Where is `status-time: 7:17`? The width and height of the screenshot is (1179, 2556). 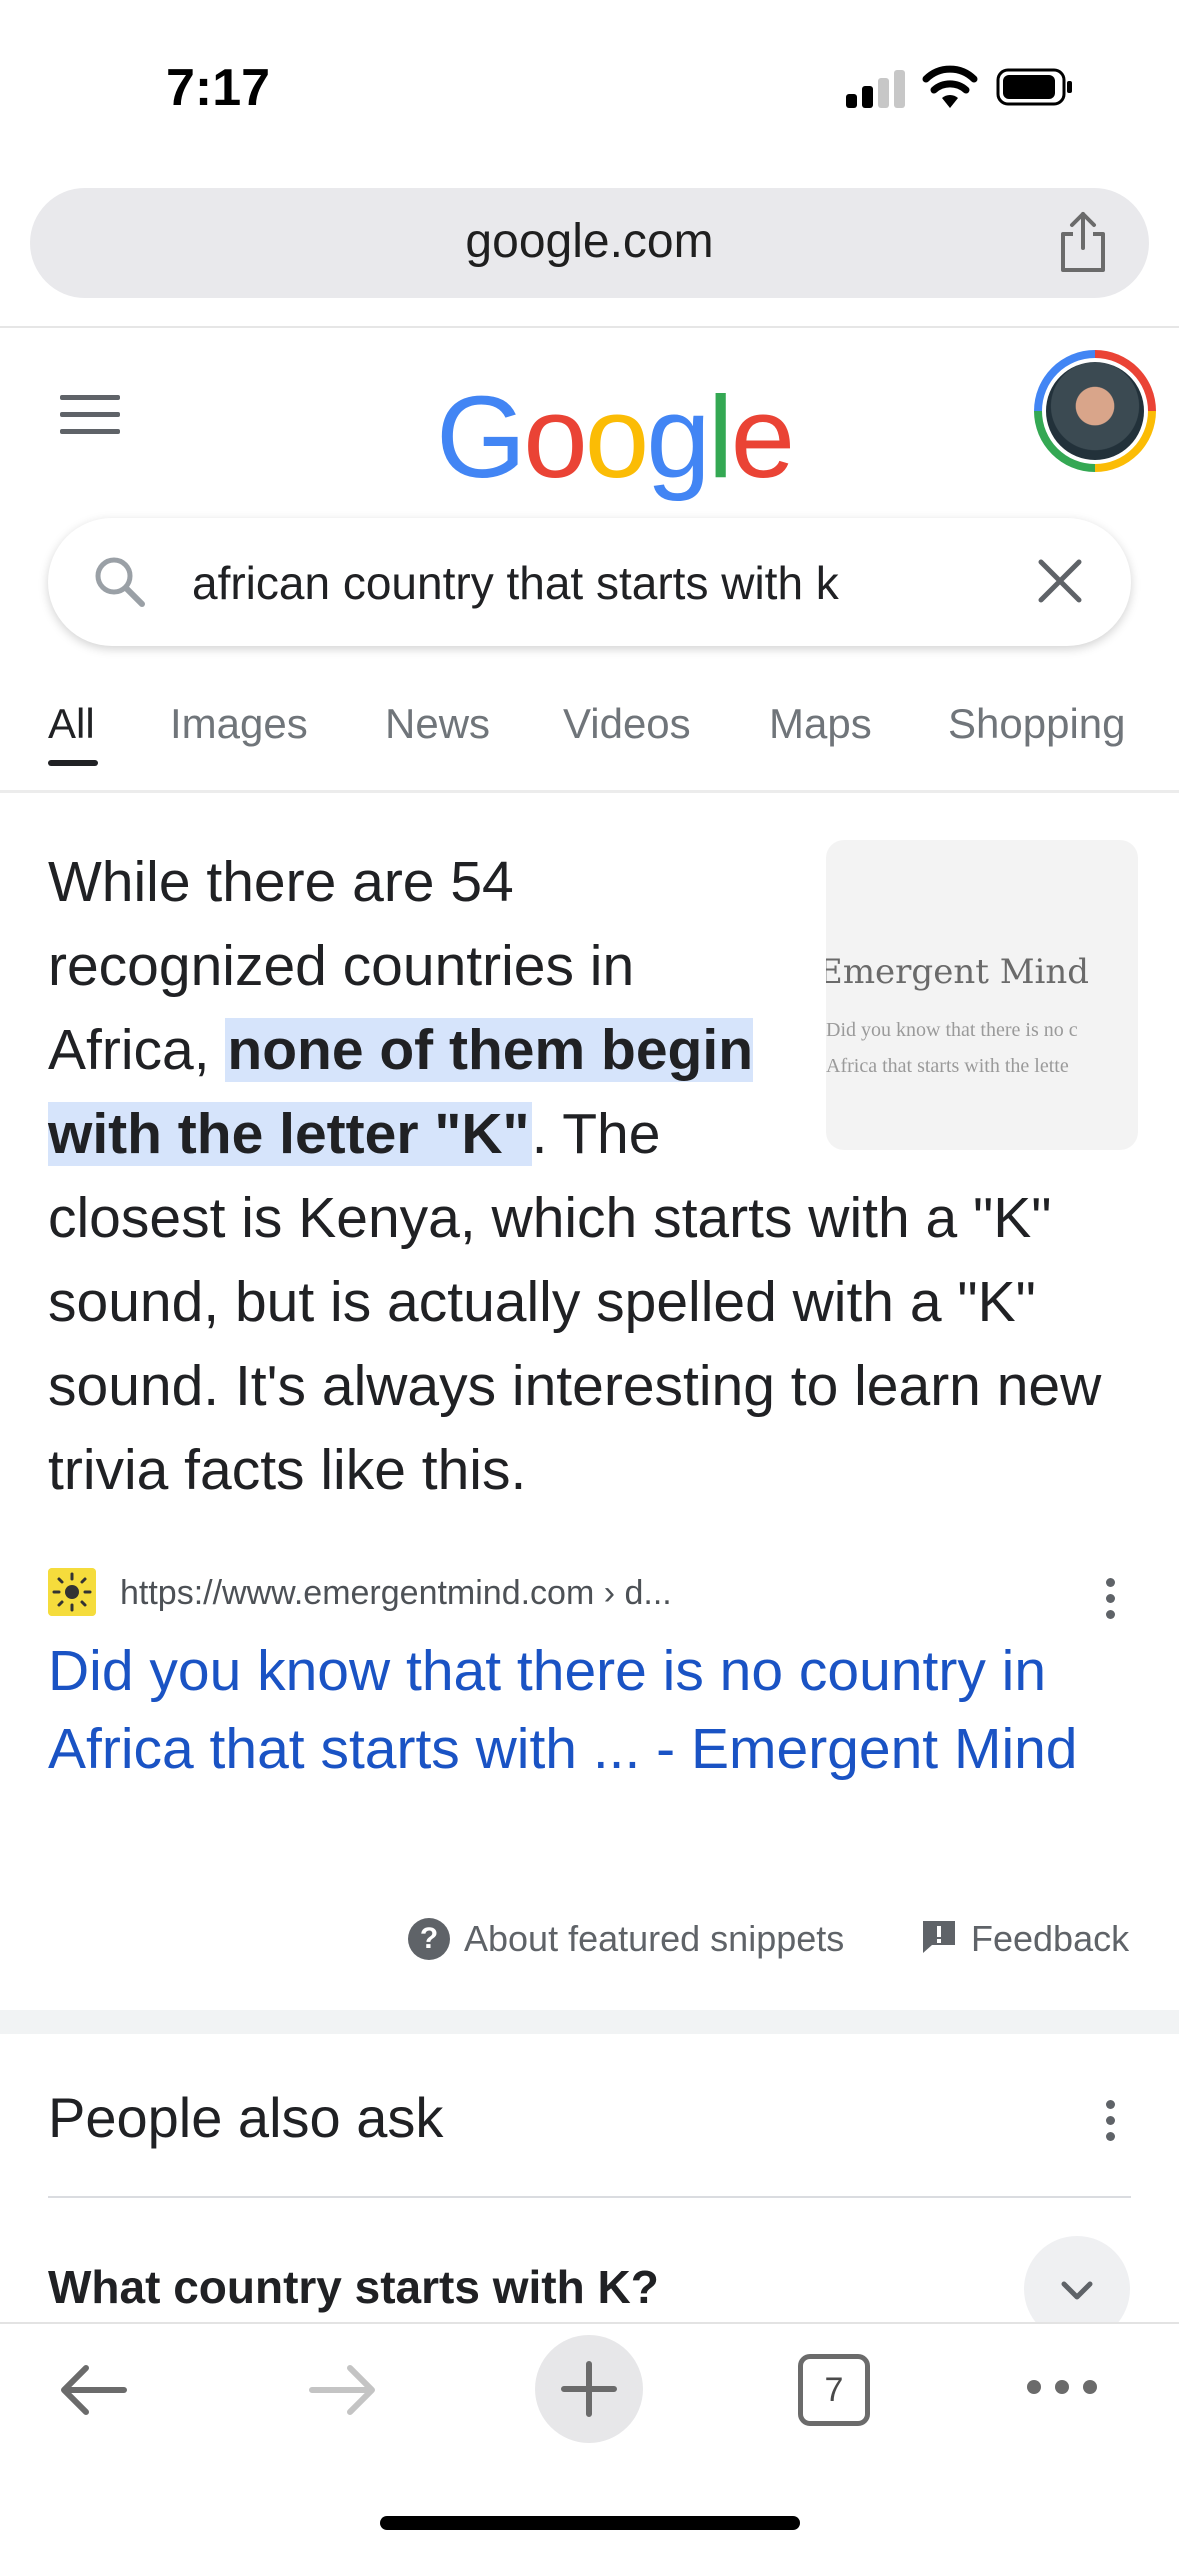 status-time: 7:17 is located at coordinates (218, 88).